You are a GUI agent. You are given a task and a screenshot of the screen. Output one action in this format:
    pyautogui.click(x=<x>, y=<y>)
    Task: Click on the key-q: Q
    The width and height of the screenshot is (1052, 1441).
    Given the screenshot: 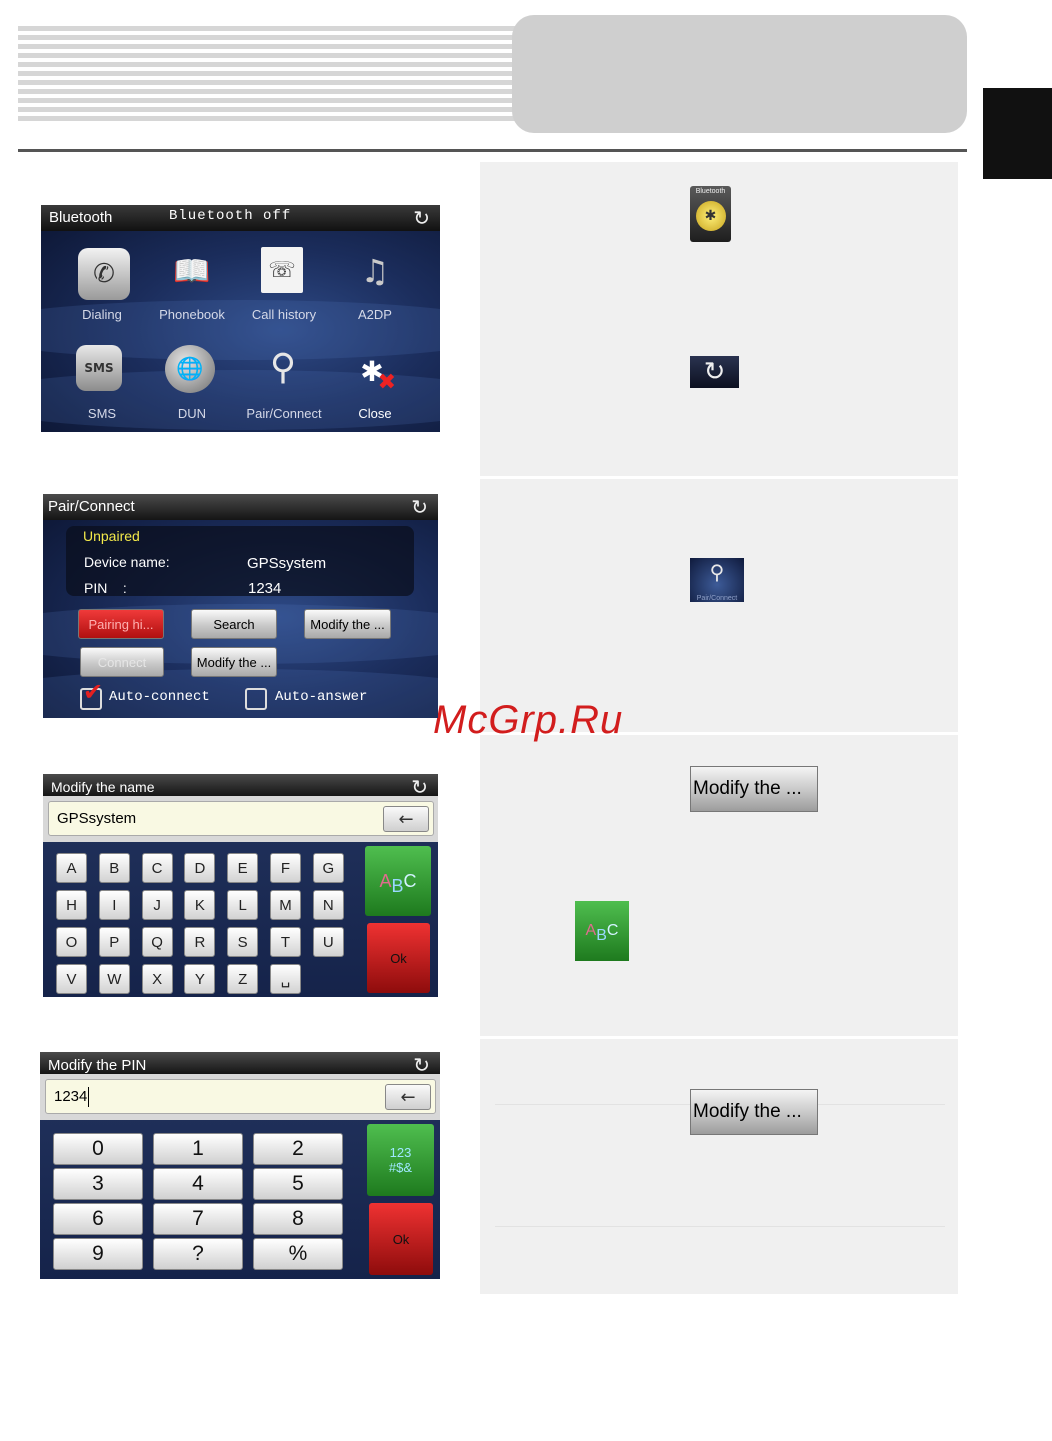 What is the action you would take?
    pyautogui.click(x=157, y=942)
    